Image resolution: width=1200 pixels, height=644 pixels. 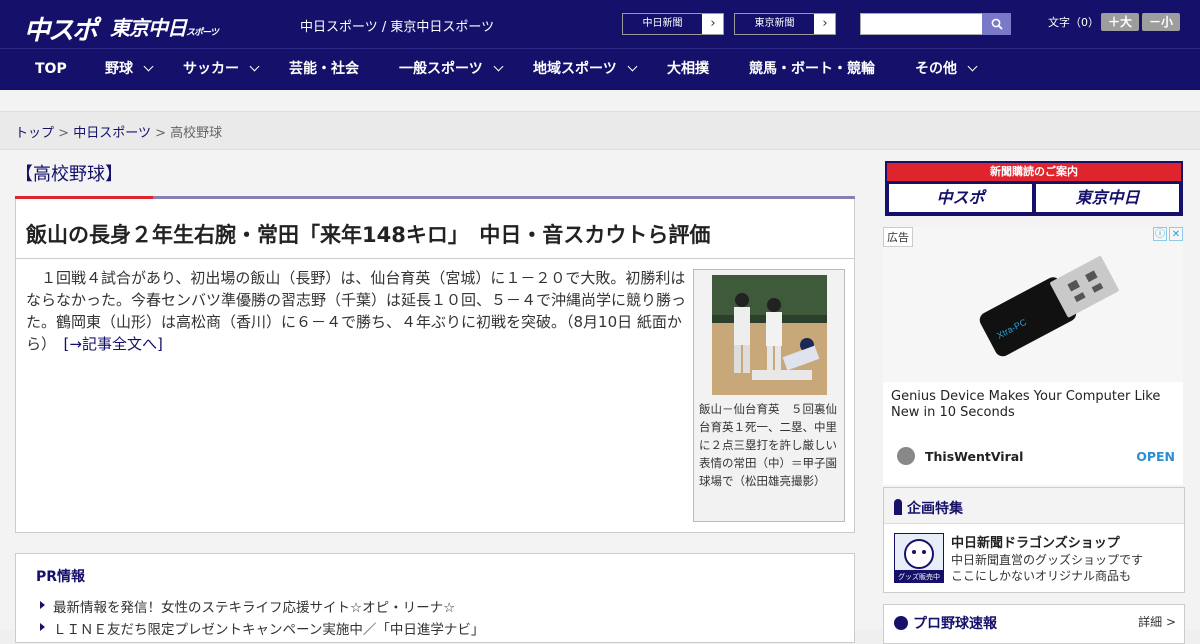 I want to click on feature-desc-line: ここにしかないオリジナル商品も, so click(x=1041, y=576).